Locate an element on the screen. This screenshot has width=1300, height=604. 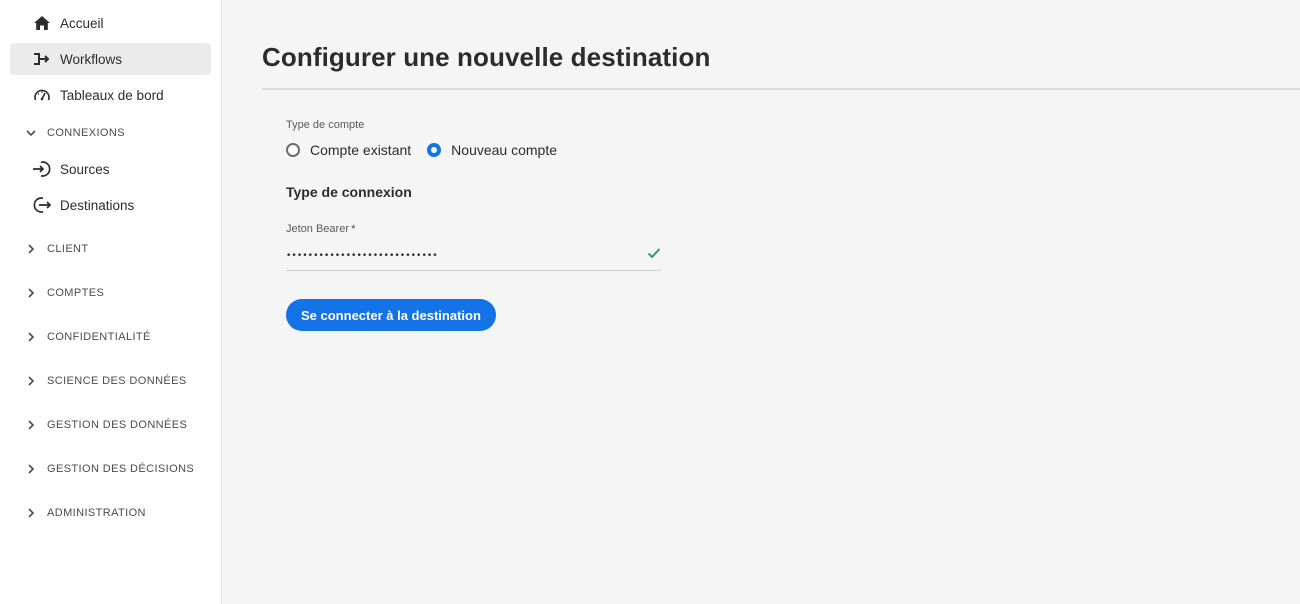
token-label: Jeton Bearer is located at coordinates (317, 229).